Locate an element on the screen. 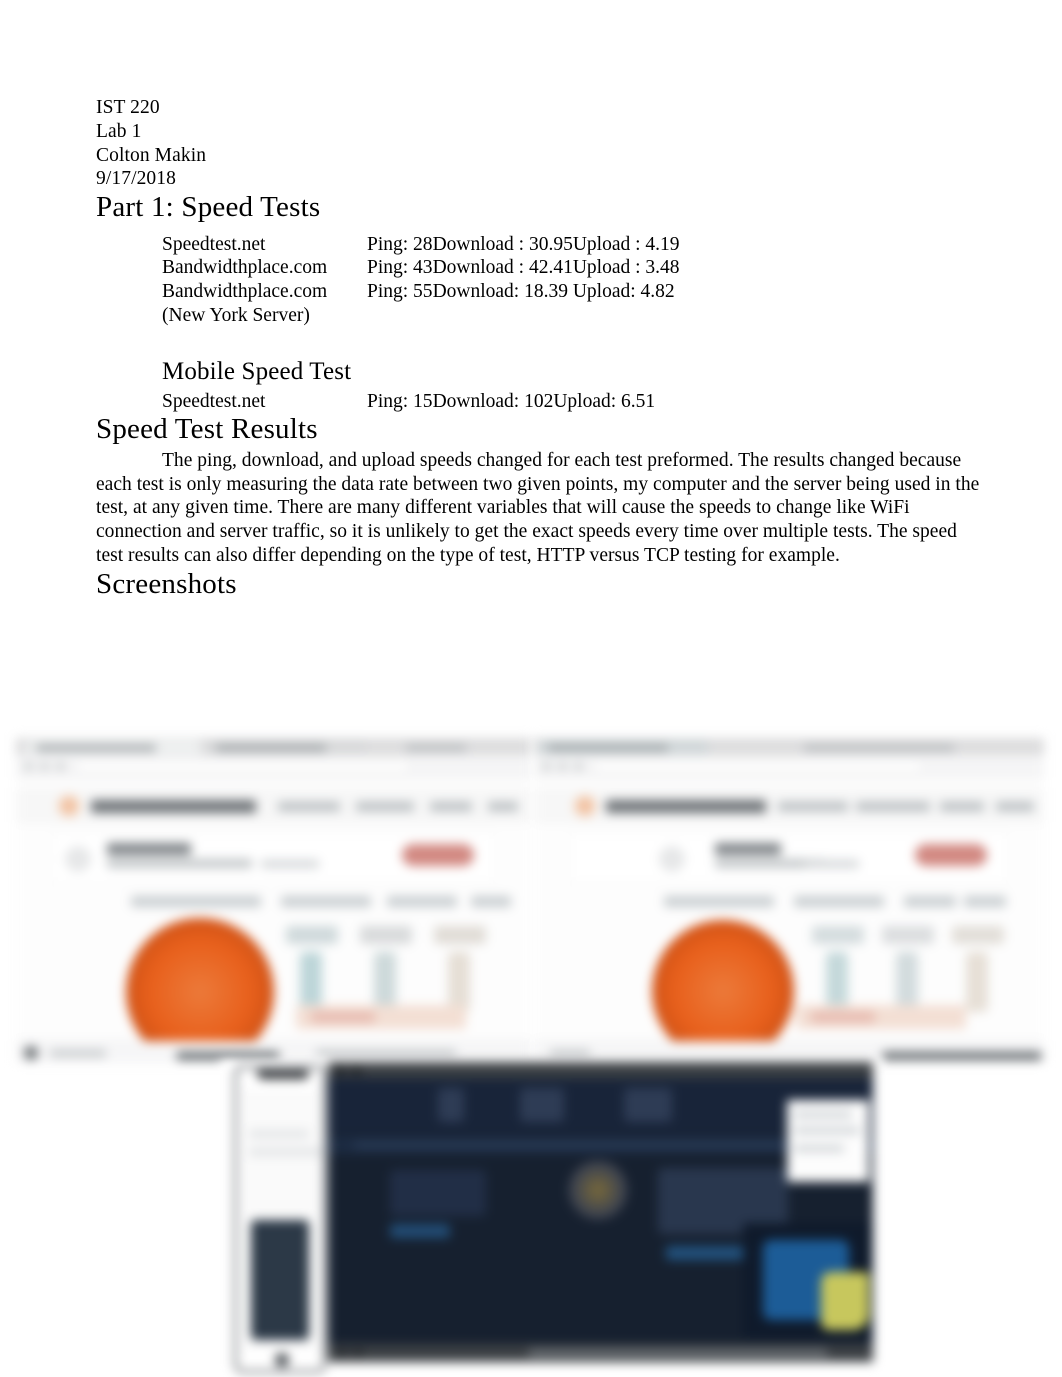  cell-upload: Upload : 3.48 is located at coordinates (626, 268).